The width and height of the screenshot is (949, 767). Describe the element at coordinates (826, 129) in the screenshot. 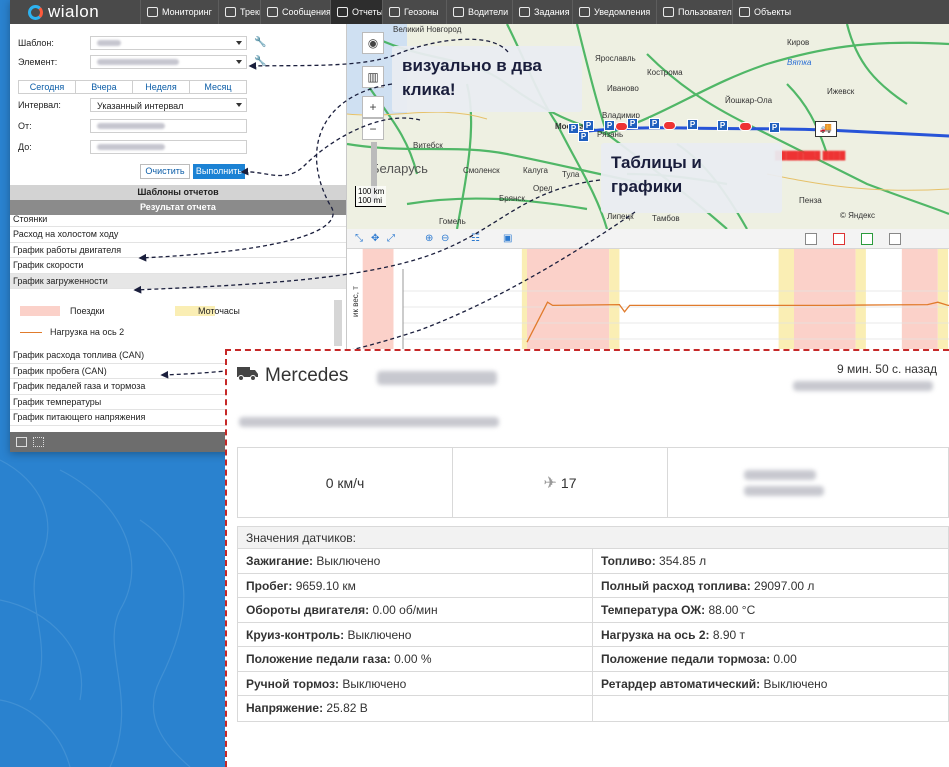

I see `truck-icon: 🚚` at that location.